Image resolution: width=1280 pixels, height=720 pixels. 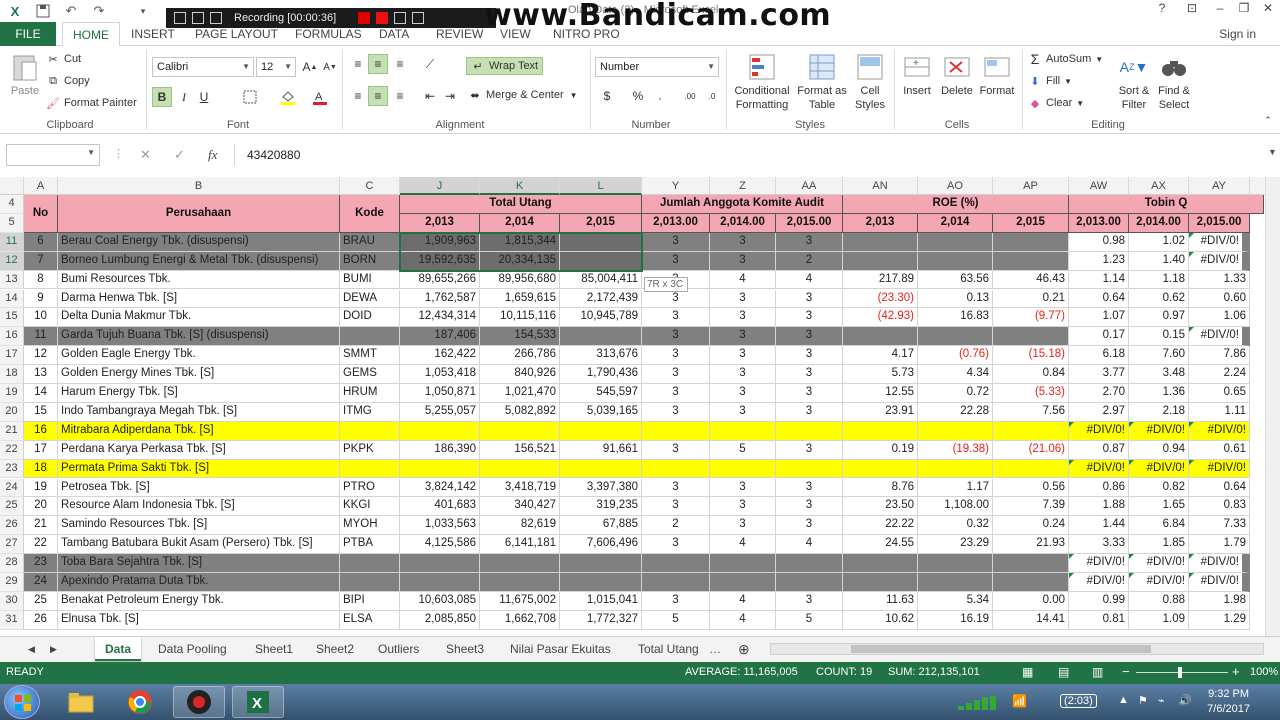 I want to click on table-cell: Garda Tujuh Buana Tbk. [S] (disuspensi), so click(x=199, y=337).